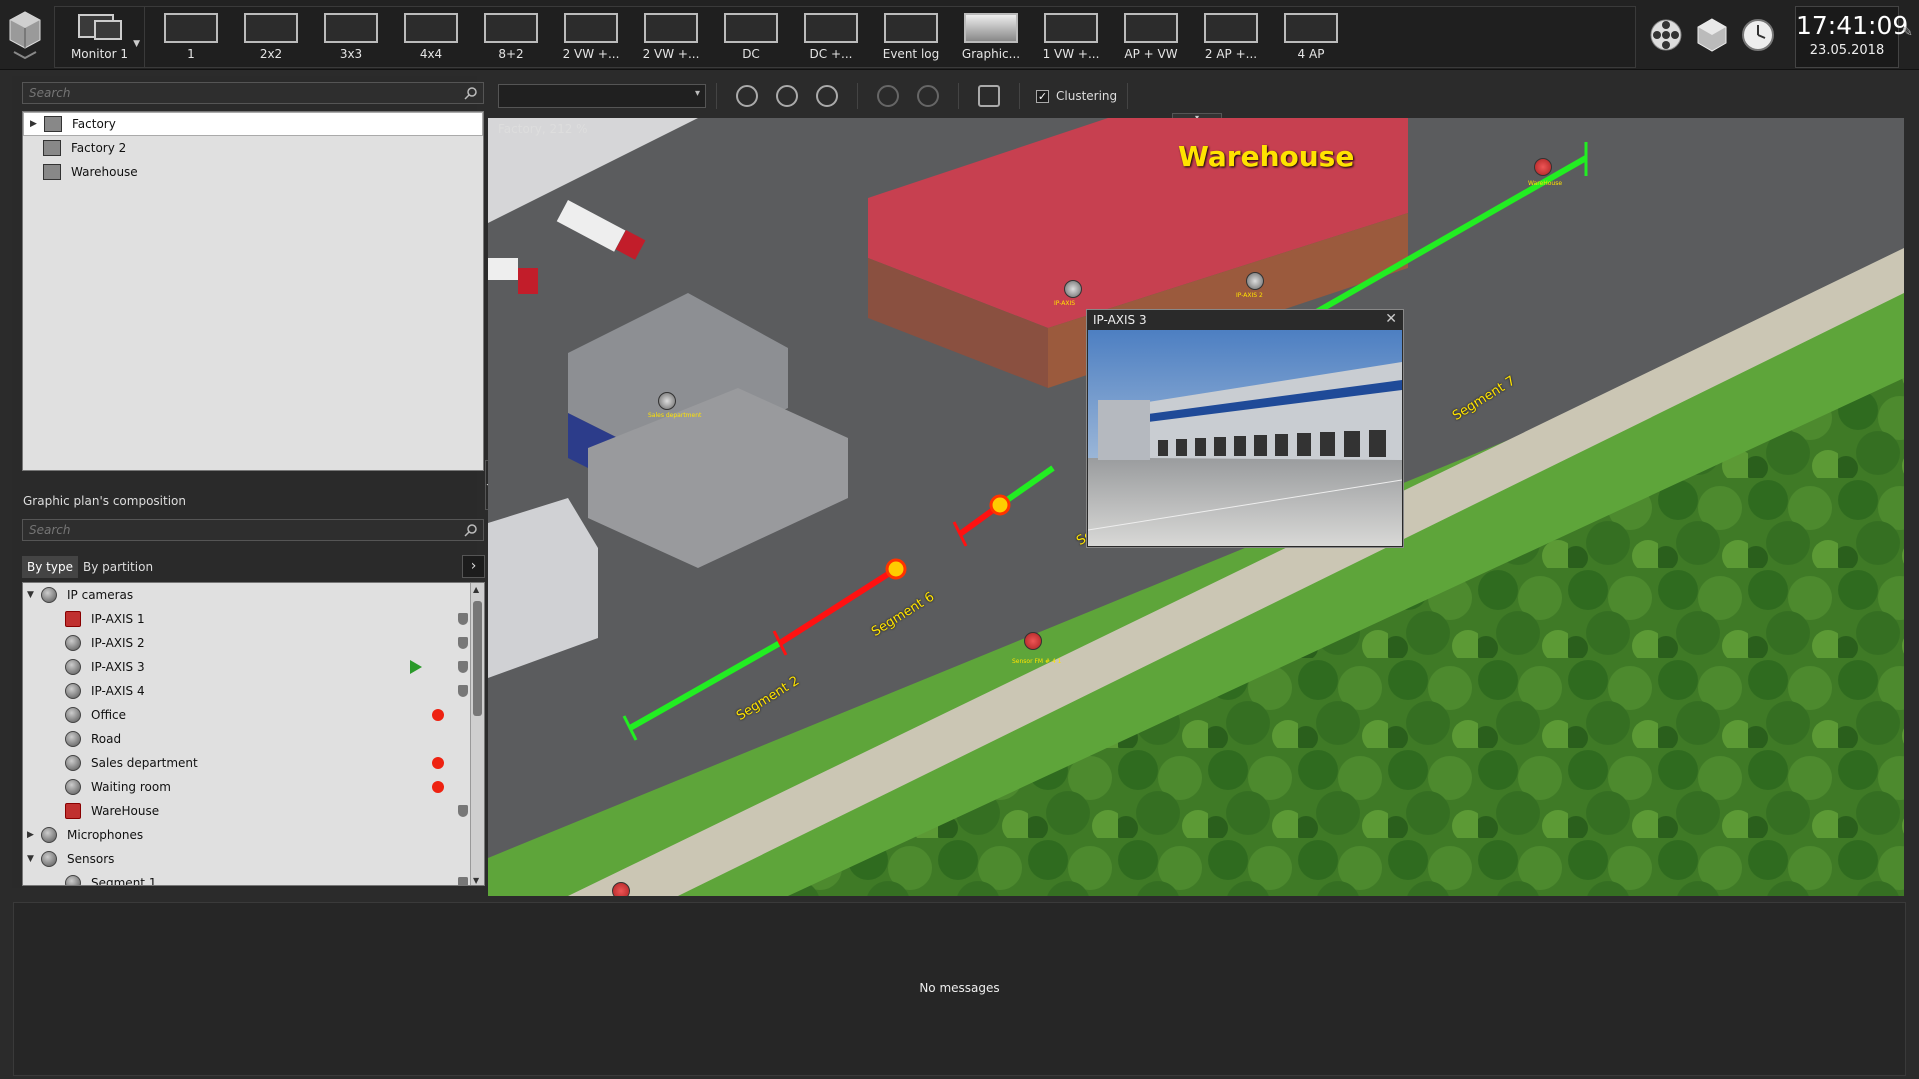 The height and width of the screenshot is (1079, 1919). Describe the element at coordinates (602, 96) in the screenshot. I see `map-layer-select` at that location.